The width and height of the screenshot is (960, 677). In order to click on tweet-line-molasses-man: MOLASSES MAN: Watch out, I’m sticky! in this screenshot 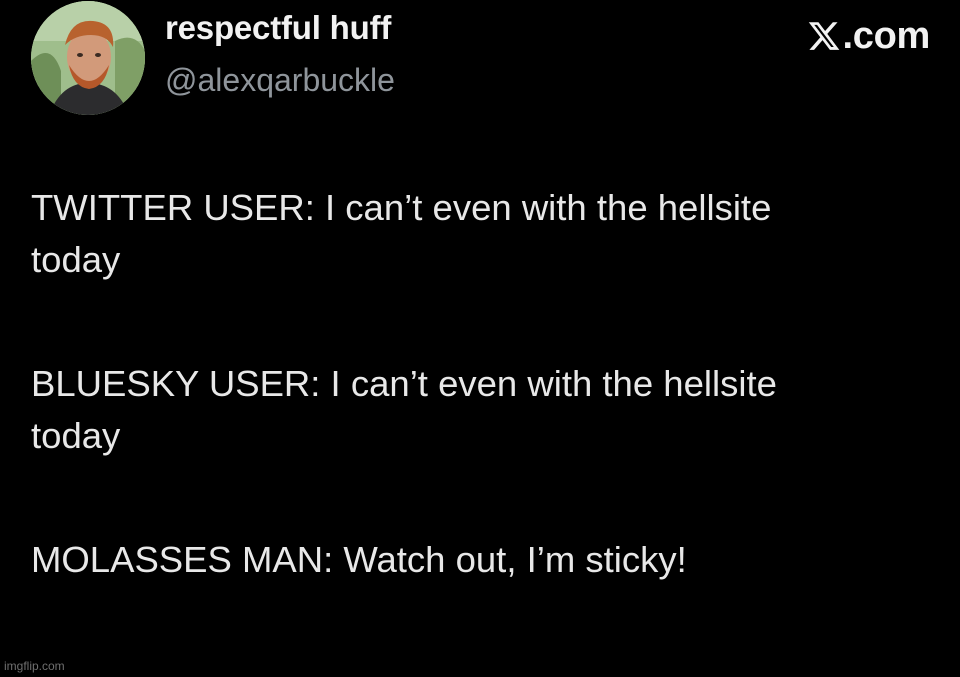, I will do `click(359, 559)`.